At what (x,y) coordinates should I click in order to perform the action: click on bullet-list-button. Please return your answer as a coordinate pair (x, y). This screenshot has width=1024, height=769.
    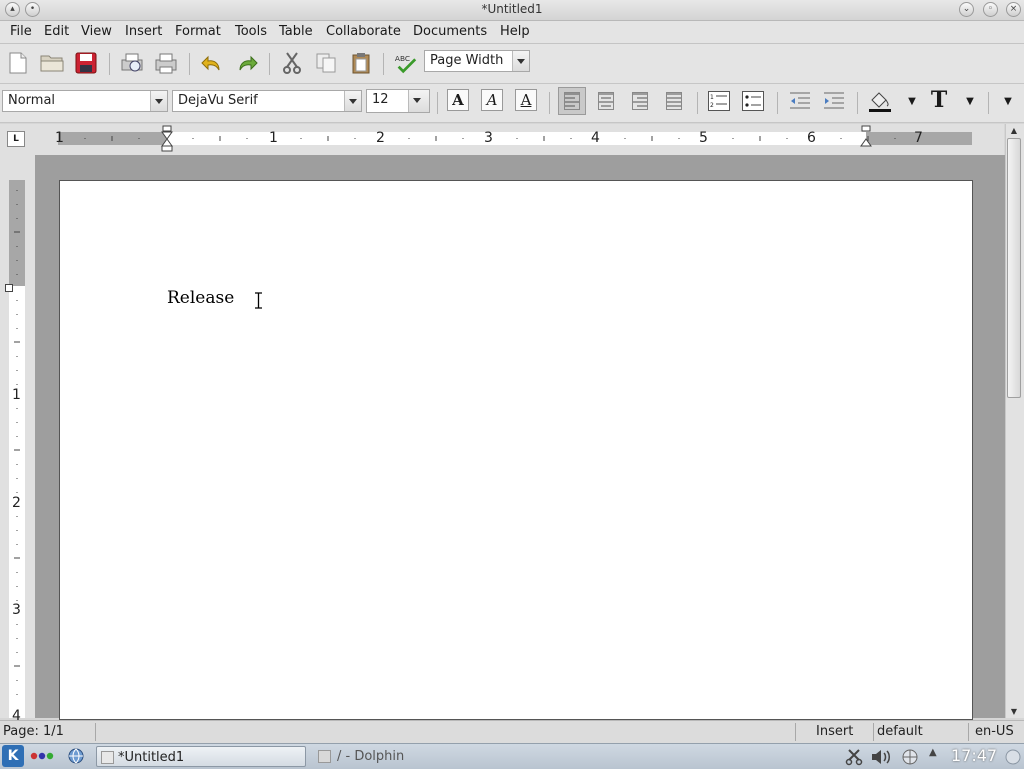
    Looking at the image, I should click on (753, 101).